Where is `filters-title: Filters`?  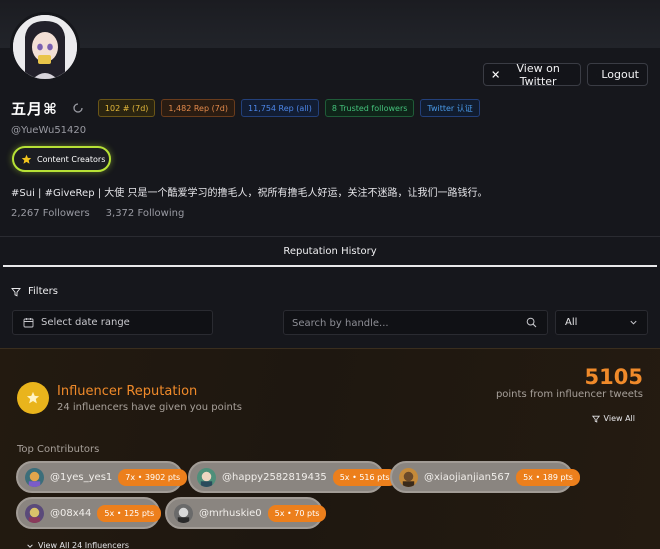
filters-title: Filters is located at coordinates (43, 291).